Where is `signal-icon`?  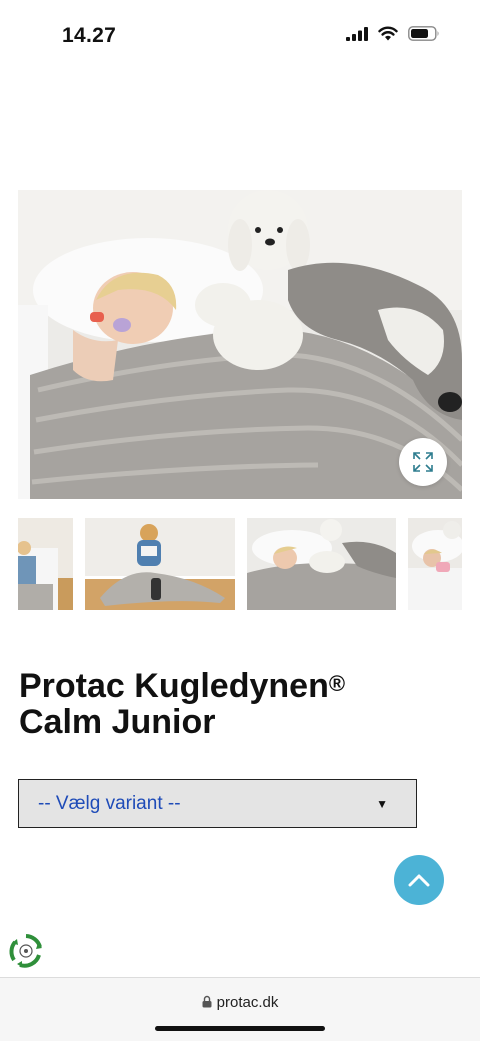
signal-icon is located at coordinates (357, 33).